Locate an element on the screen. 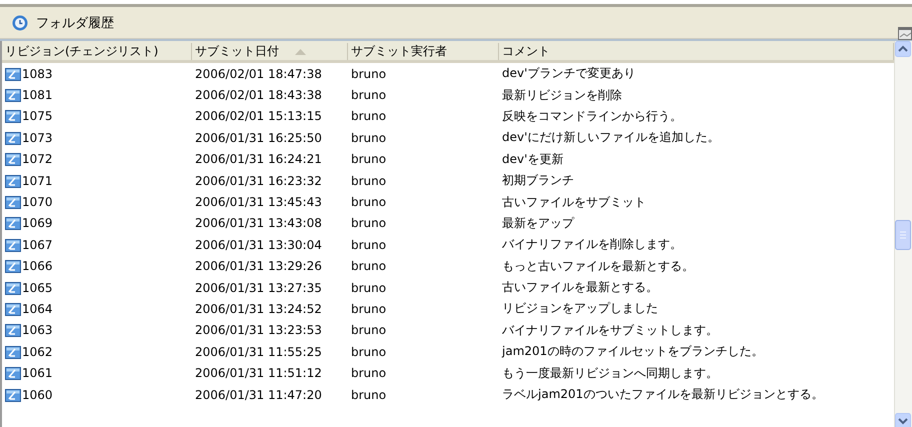  comment: もう一度最新リビジョンへ同期します。 is located at coordinates (610, 373).